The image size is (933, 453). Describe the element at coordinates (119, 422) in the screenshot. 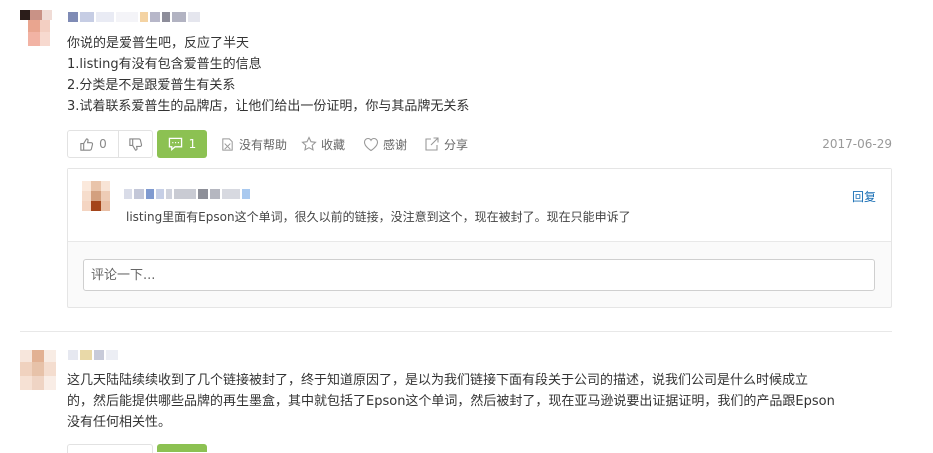

I see `post2-line: 没有任何相关性。` at that location.